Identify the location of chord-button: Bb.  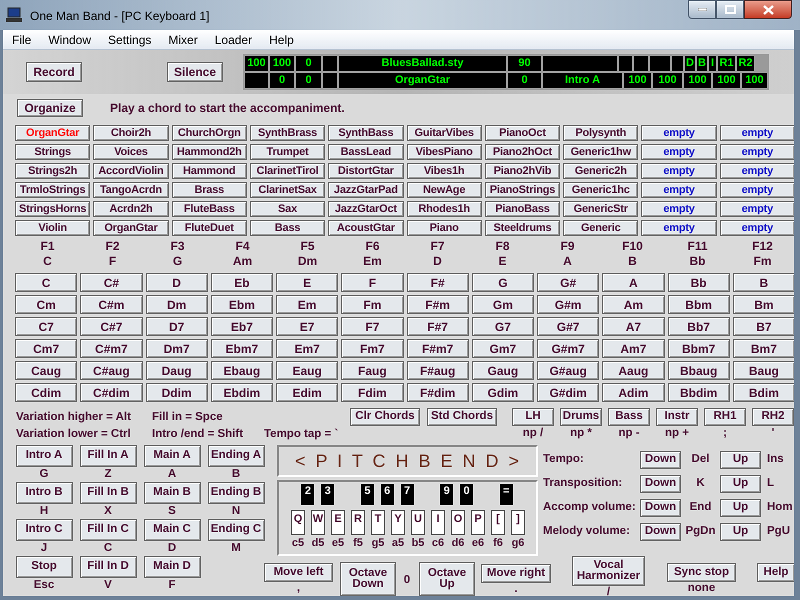
(699, 282).